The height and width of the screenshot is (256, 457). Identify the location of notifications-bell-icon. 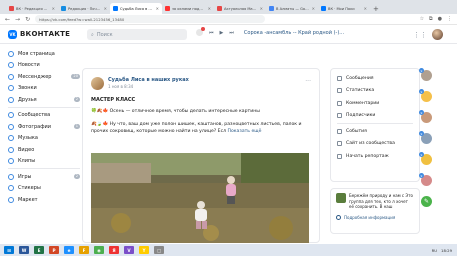
(200, 31).